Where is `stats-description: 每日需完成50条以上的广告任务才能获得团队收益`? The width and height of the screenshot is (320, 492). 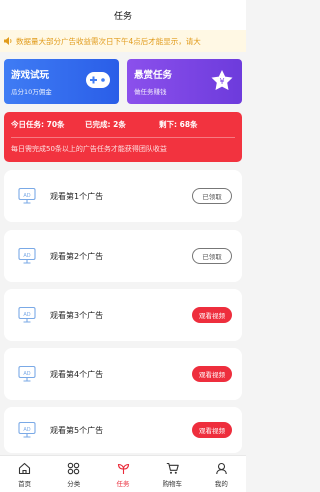
stats-description: 每日需完成50条以上的广告任务才能获得团队收益 is located at coordinates (89, 149).